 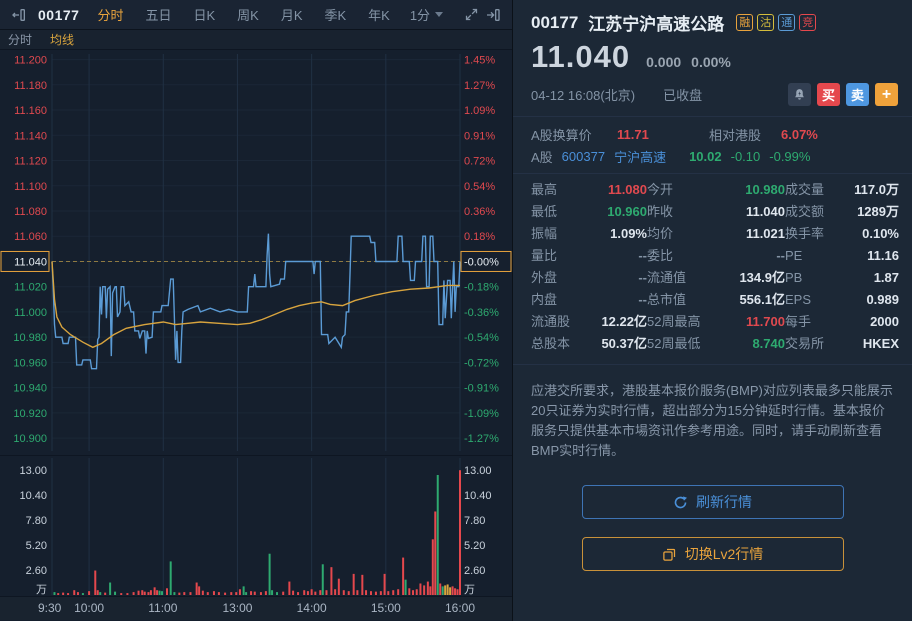 What do you see at coordinates (237, 608) in the screenshot?
I see `time-tick-label: 13:00` at bounding box center [237, 608].